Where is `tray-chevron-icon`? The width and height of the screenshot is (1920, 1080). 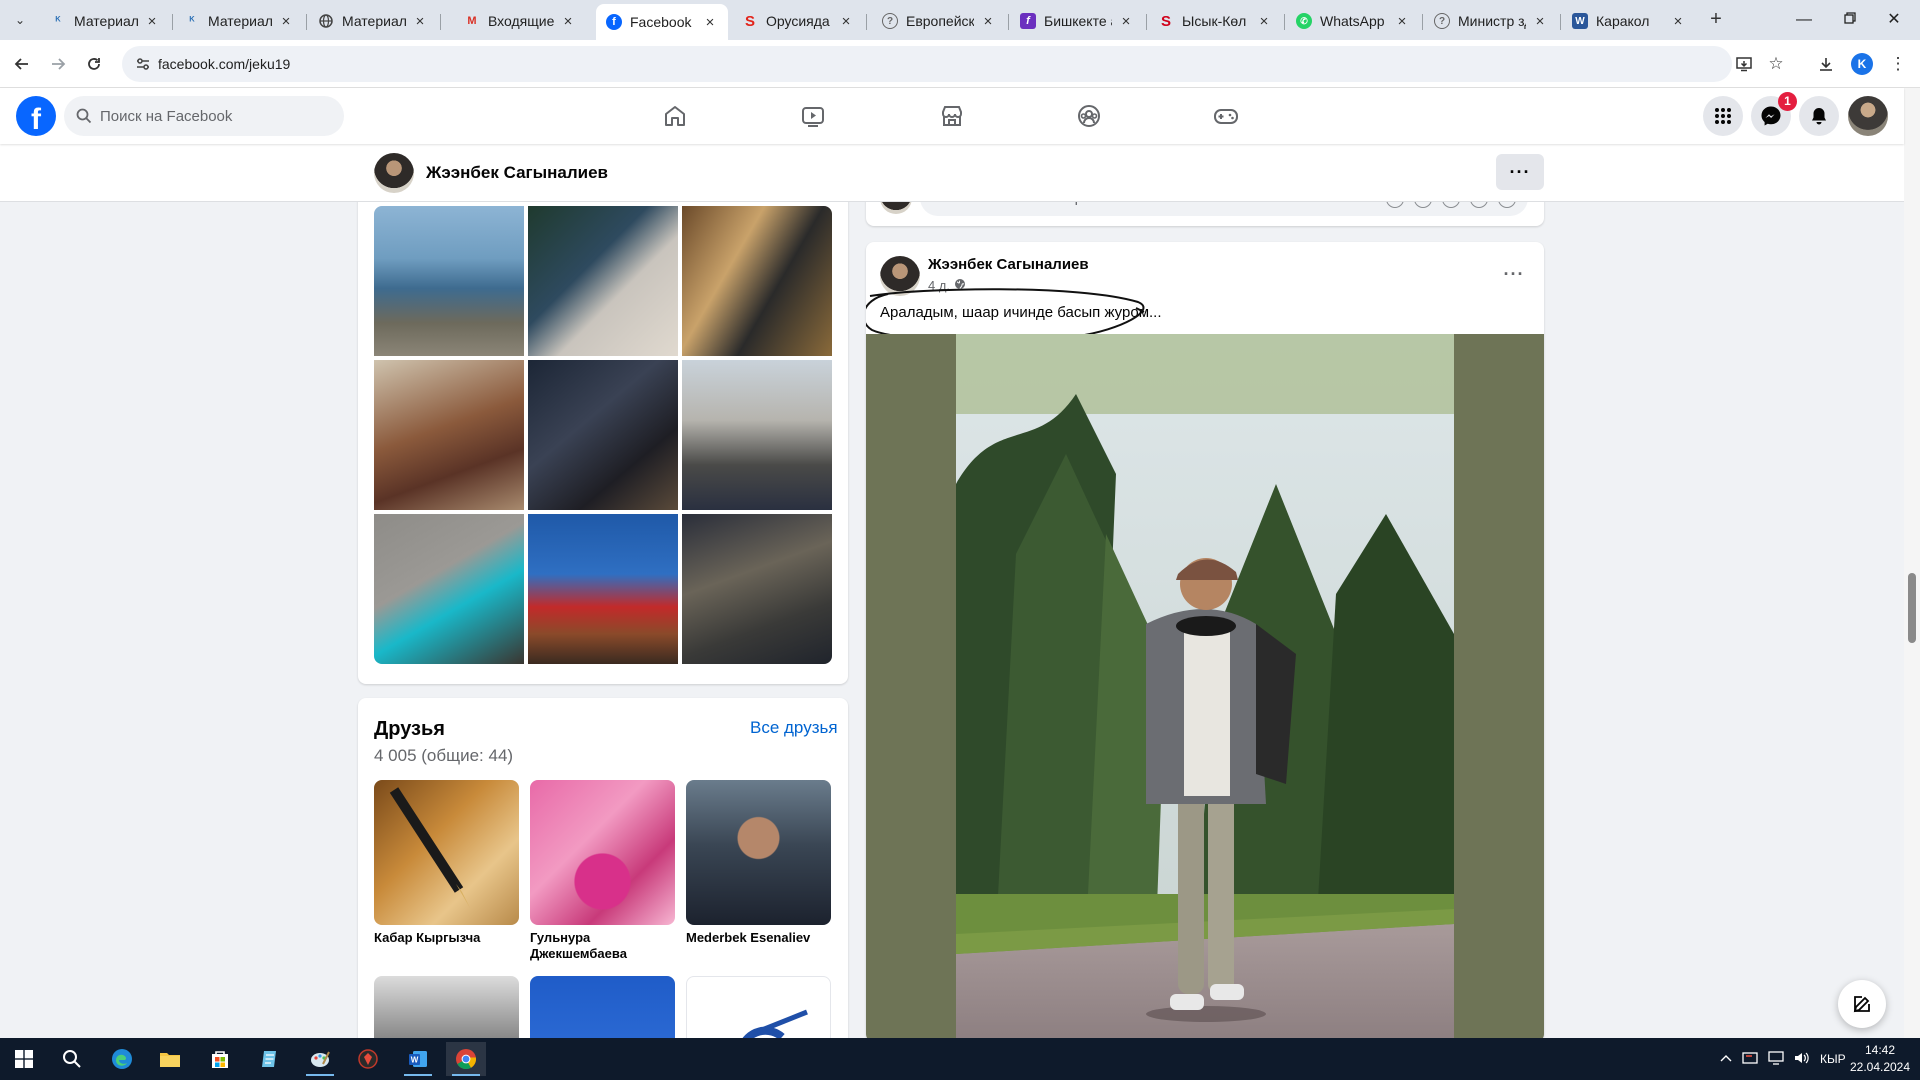 tray-chevron-icon is located at coordinates (1726, 1059).